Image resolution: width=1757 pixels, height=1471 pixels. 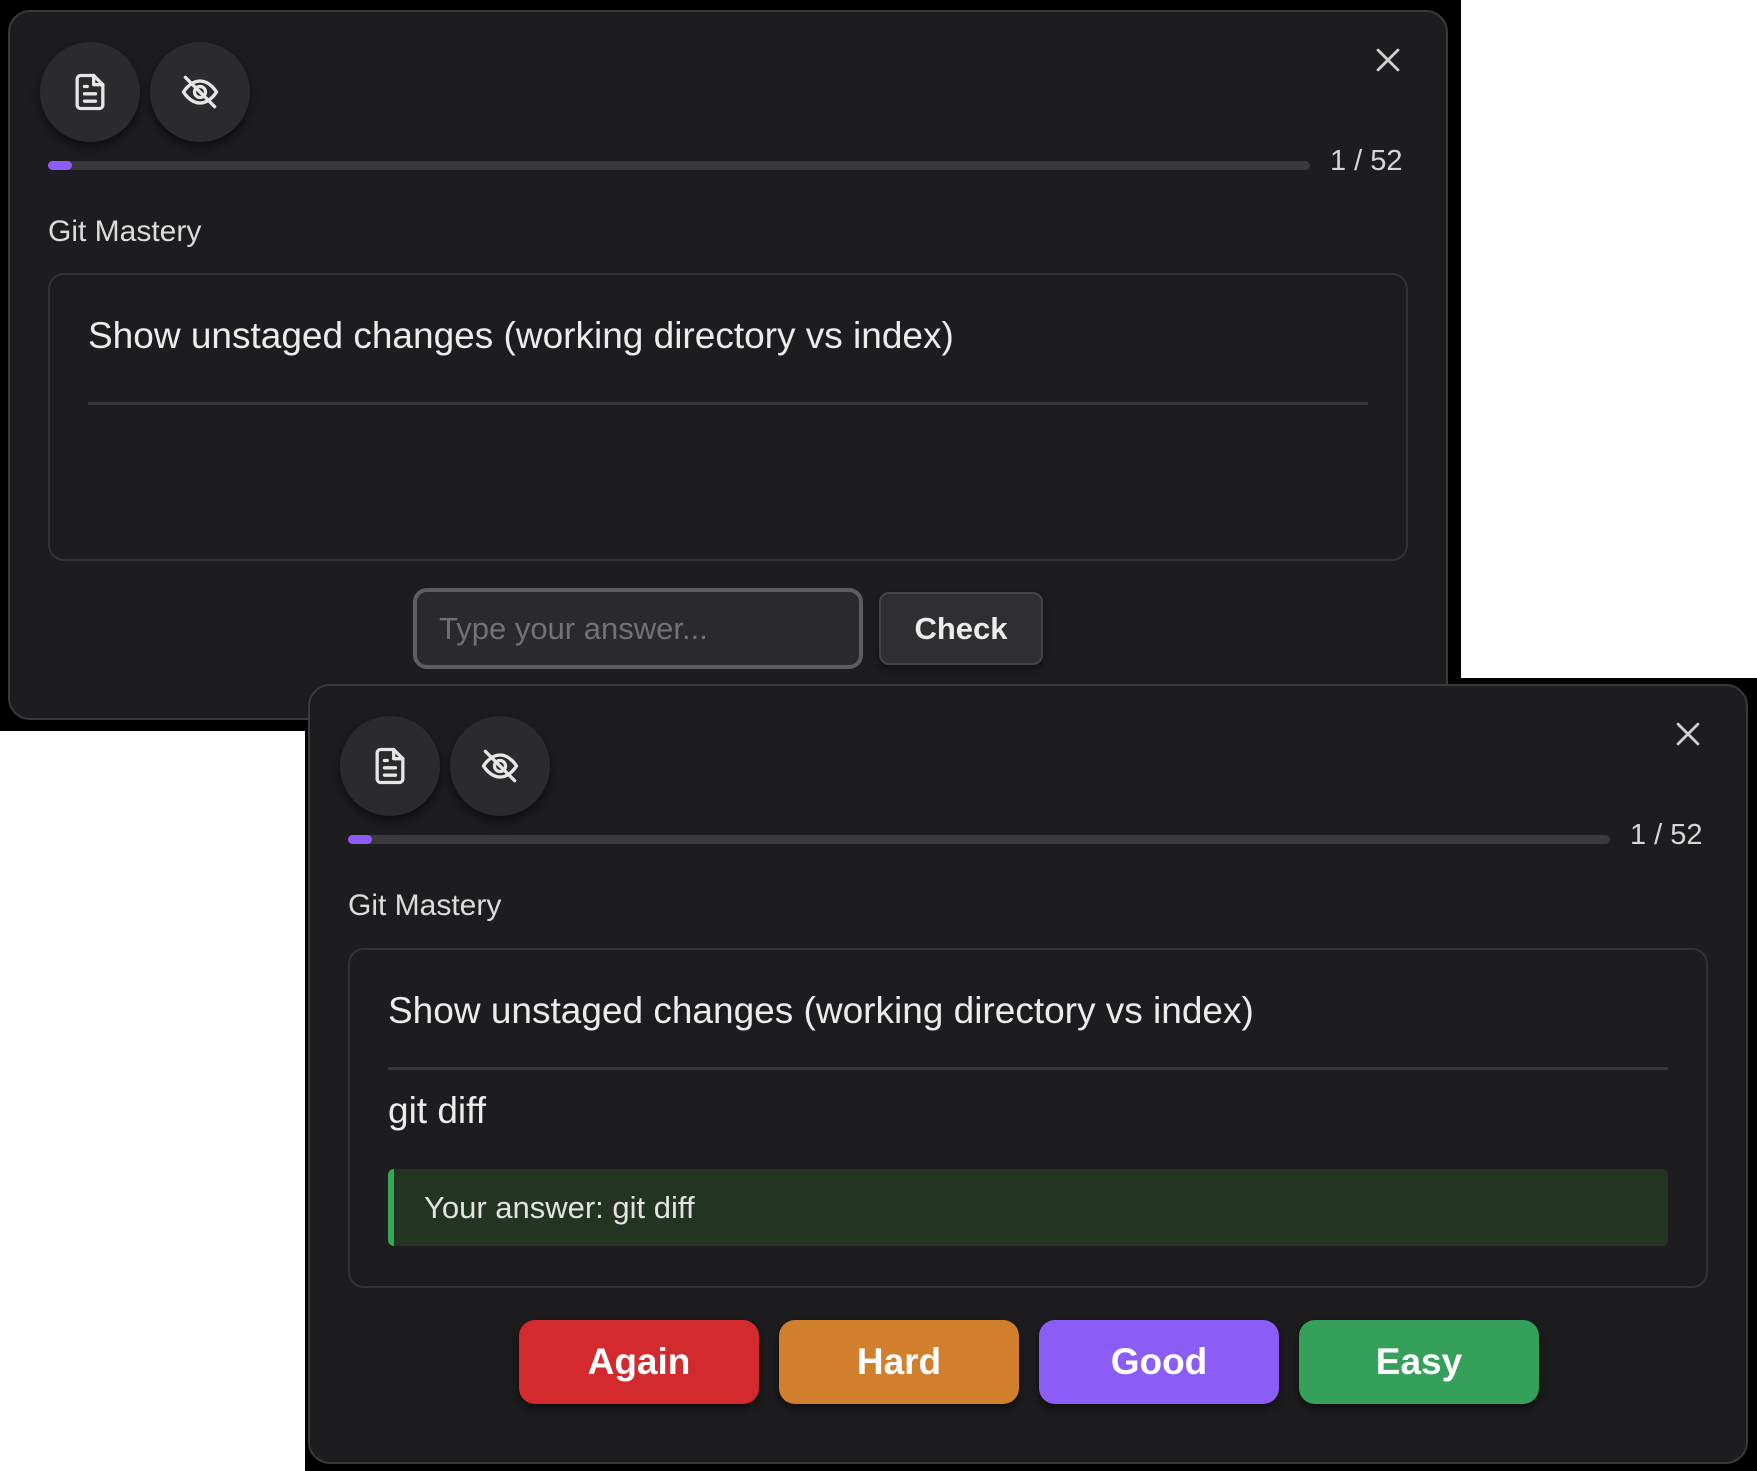 What do you see at coordinates (961, 628) in the screenshot?
I see `check-button: Check` at bounding box center [961, 628].